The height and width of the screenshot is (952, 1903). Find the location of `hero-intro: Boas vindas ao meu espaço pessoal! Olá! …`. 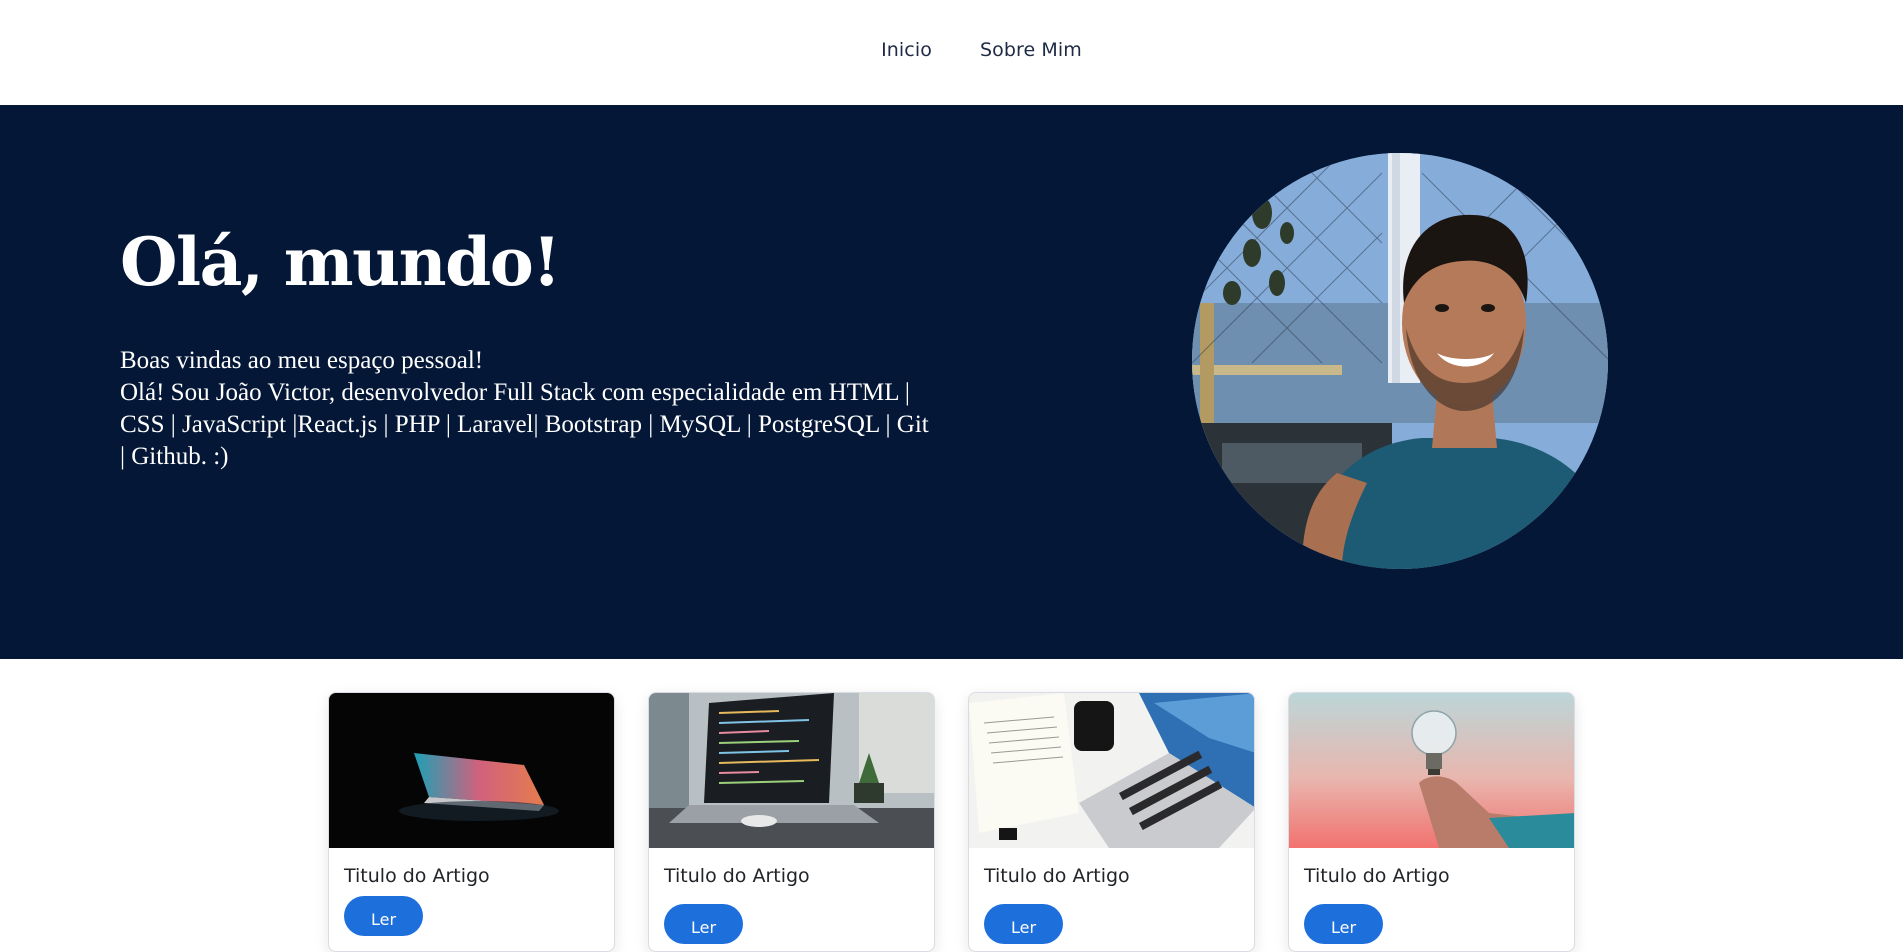

hero-intro: Boas vindas ao meu espaço pessoal! Olá! … is located at coordinates (540, 409).